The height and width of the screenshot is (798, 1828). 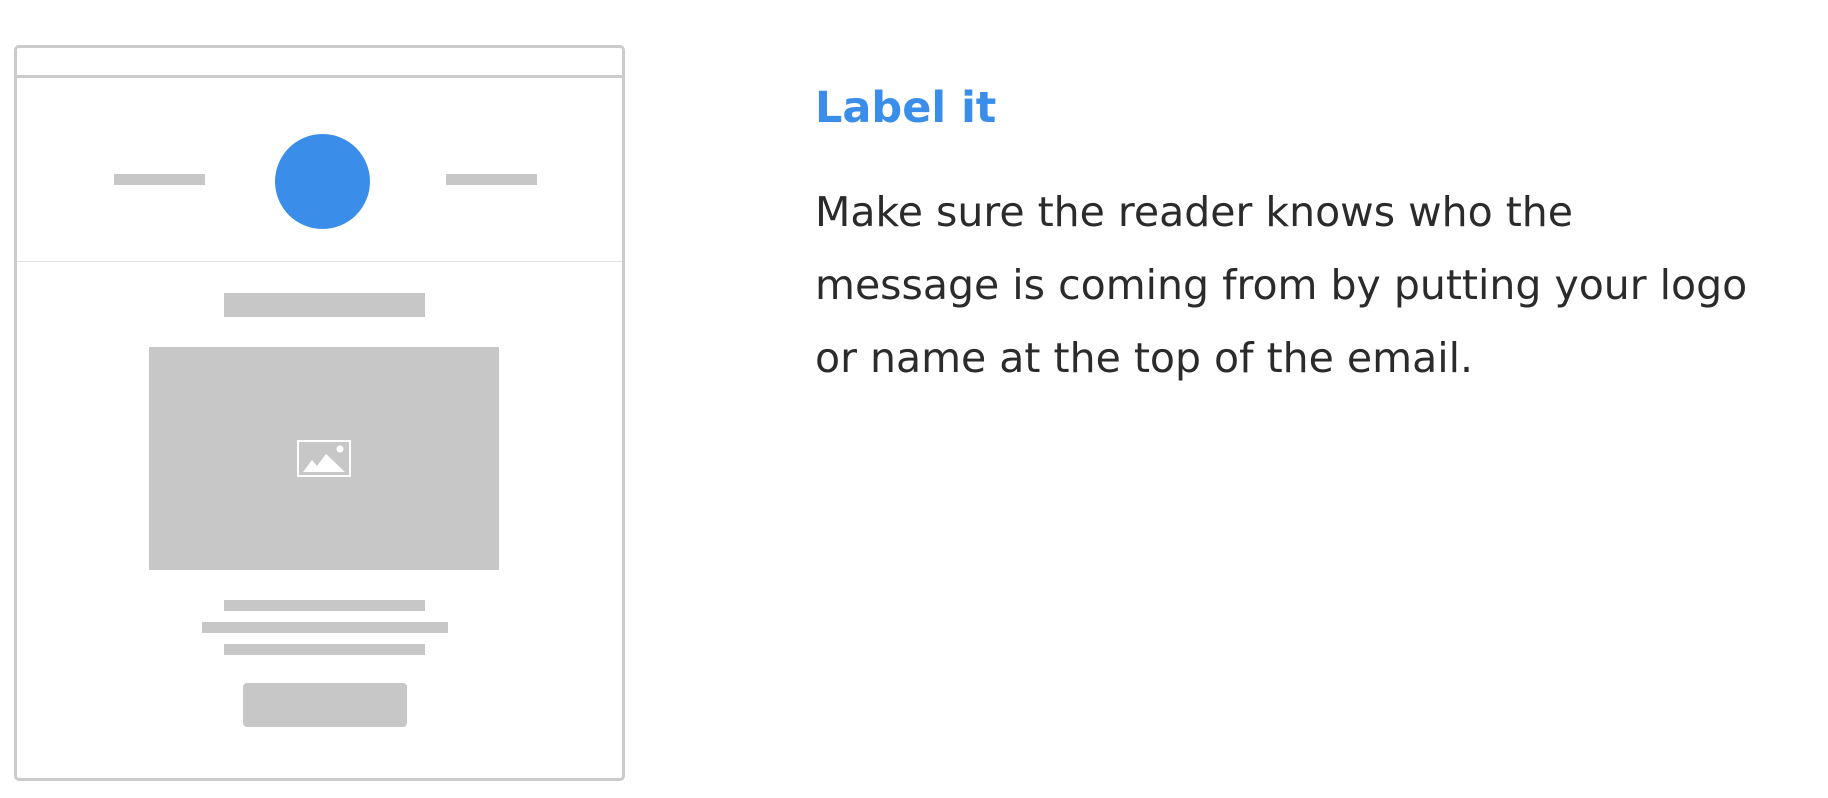 I want to click on window-top-bar, so click(x=319, y=63).